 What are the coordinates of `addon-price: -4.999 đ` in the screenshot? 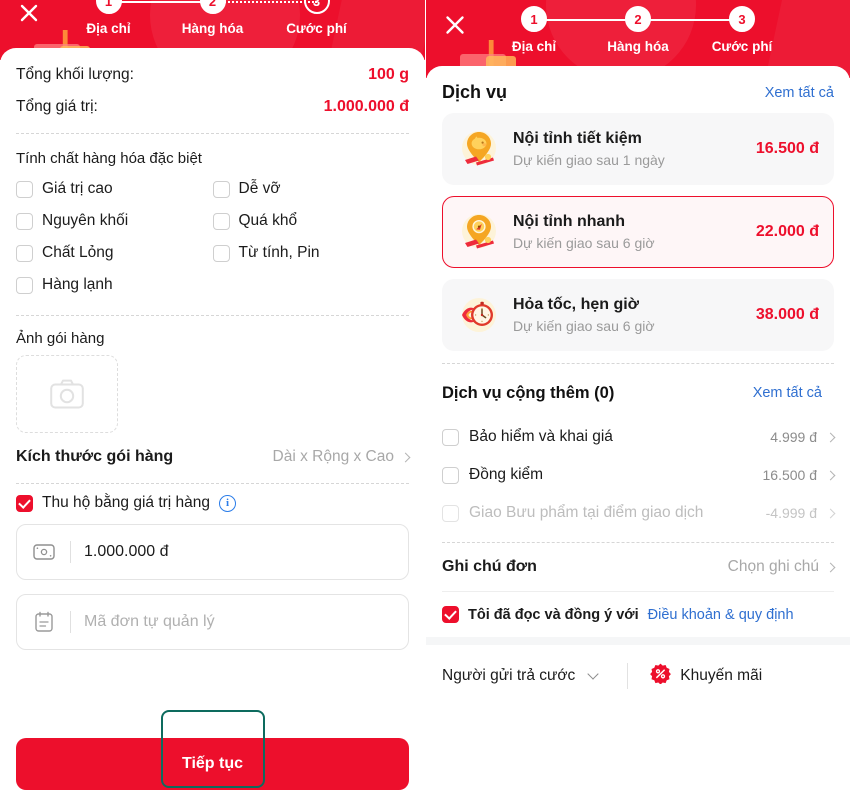 It's located at (791, 513).